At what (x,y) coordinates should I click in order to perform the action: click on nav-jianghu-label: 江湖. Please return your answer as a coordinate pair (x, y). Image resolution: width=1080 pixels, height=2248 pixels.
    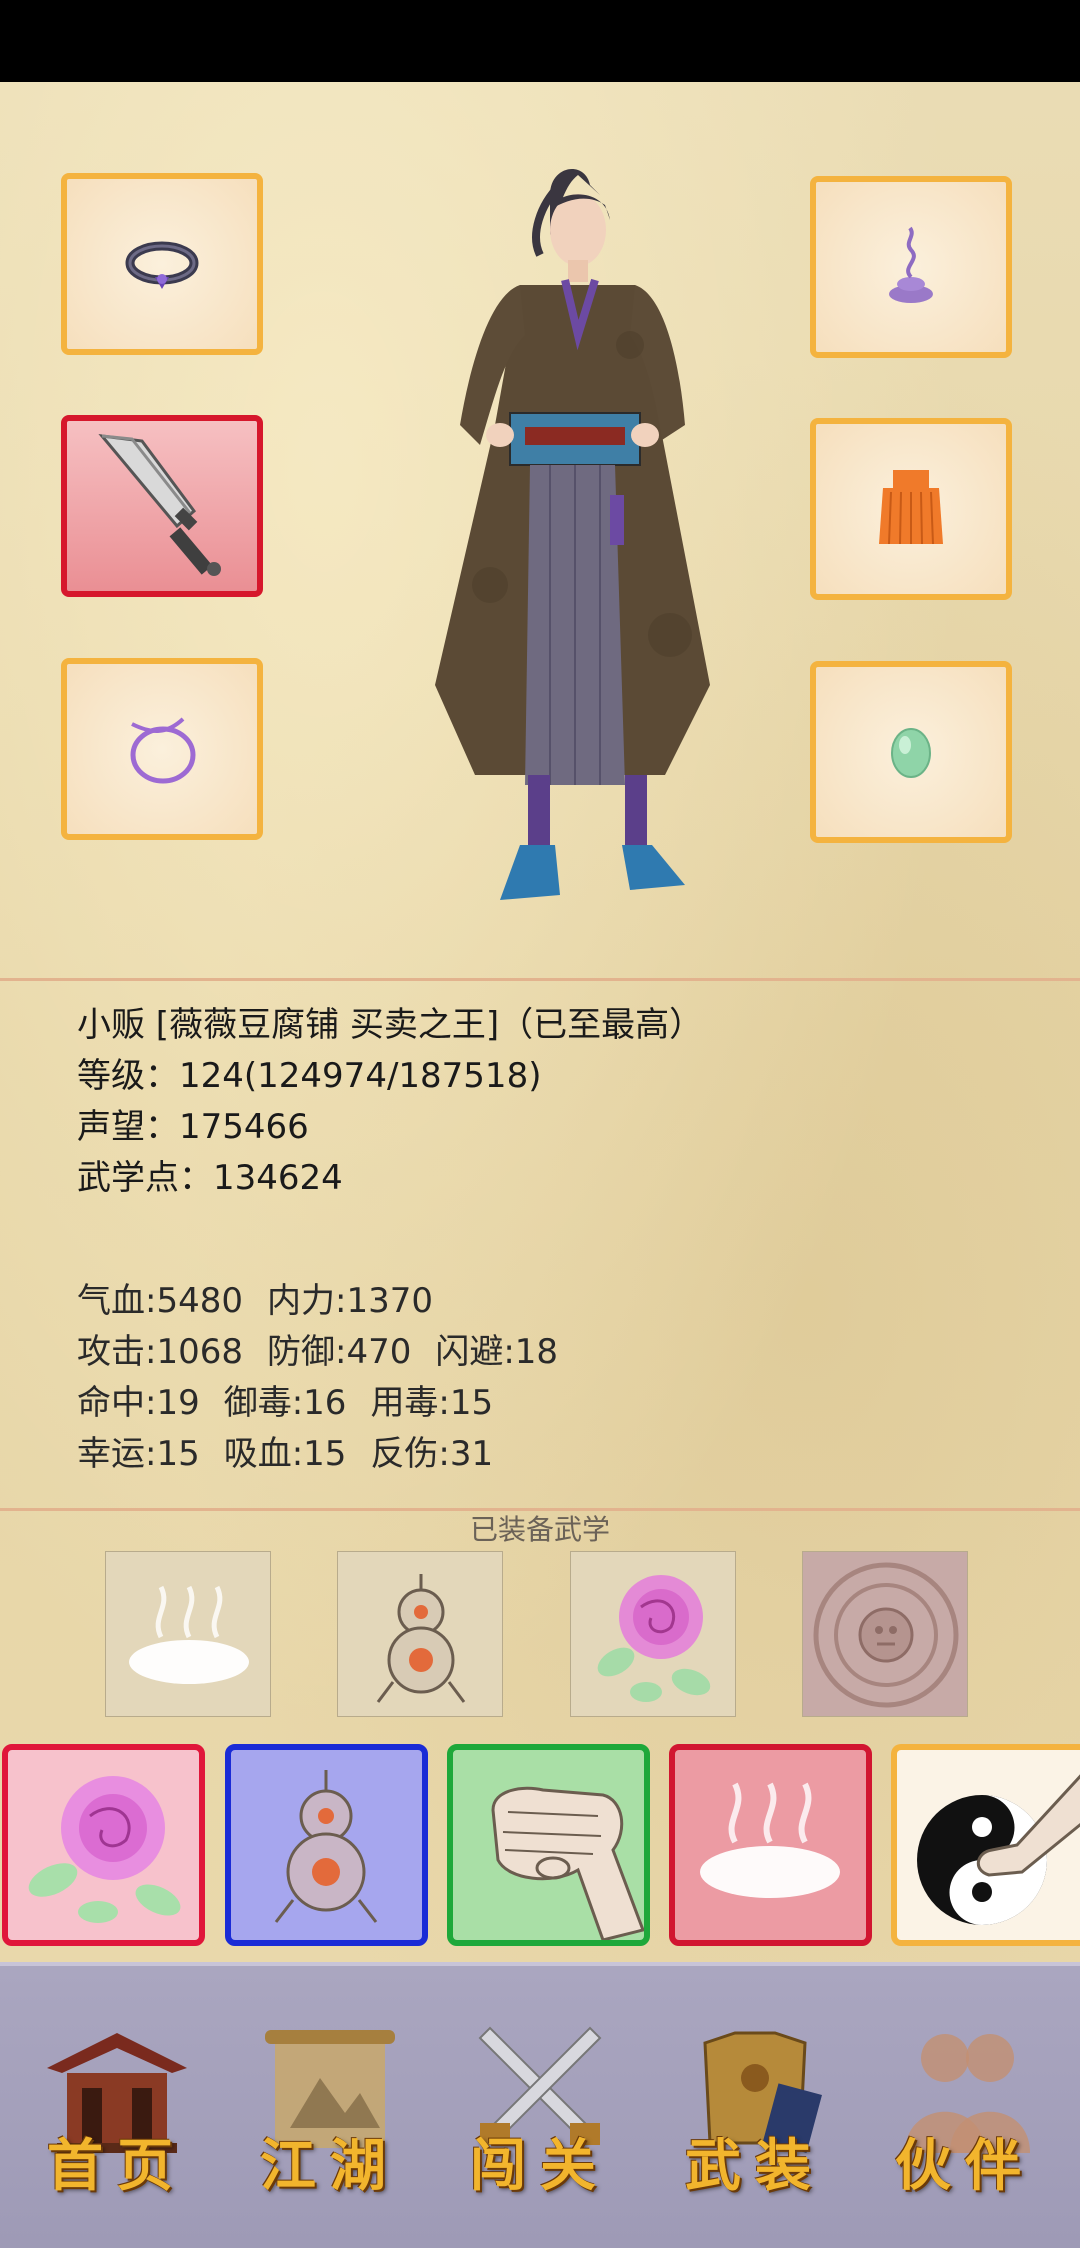
    Looking at the image, I should click on (330, 2166).